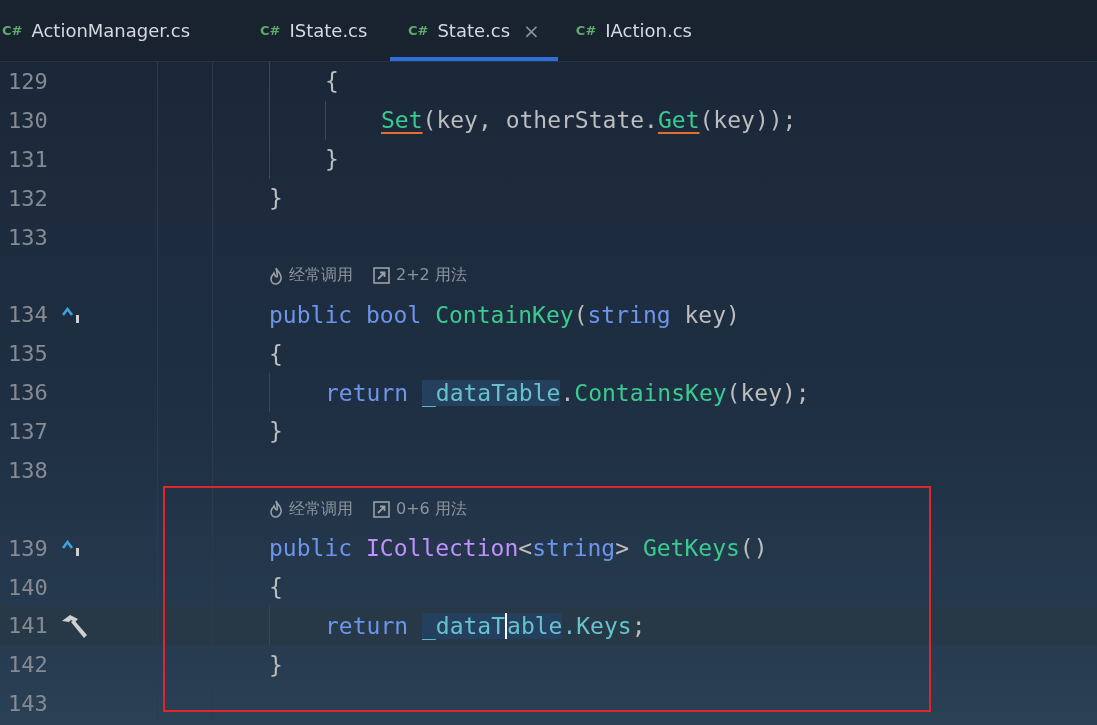  I want to click on hammer-icon, so click(74, 625).